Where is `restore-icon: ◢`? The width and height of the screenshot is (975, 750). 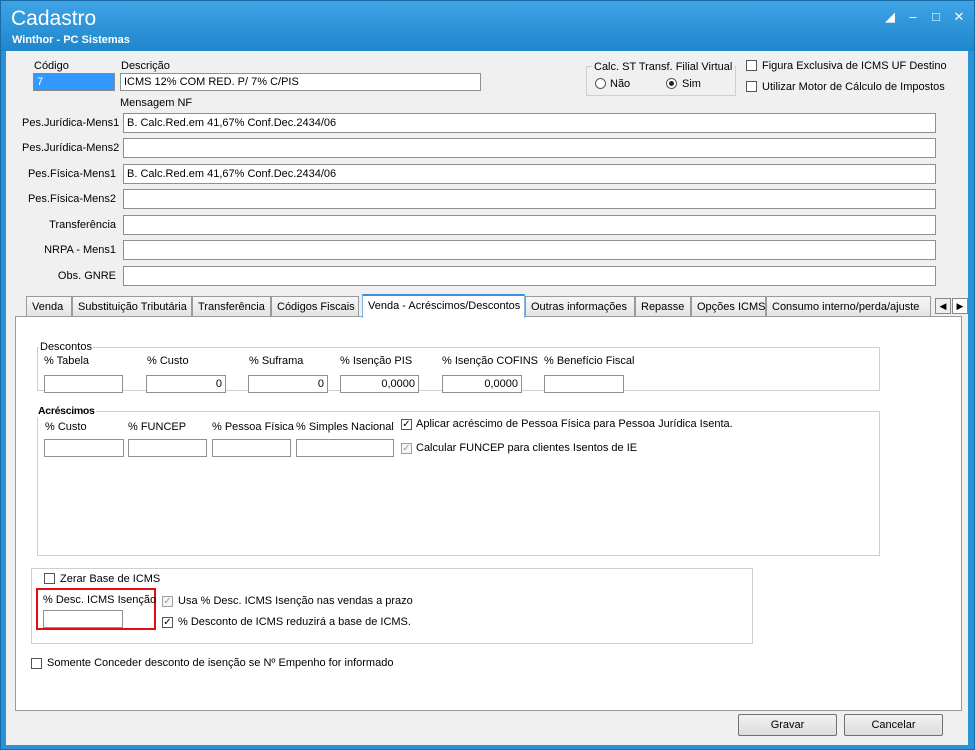
restore-icon: ◢ is located at coordinates (890, 17).